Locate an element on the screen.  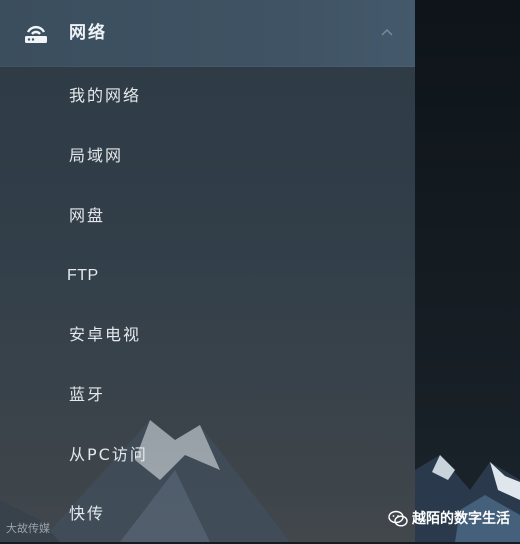
menu-item-ftp: FTP is located at coordinates (207, 276).